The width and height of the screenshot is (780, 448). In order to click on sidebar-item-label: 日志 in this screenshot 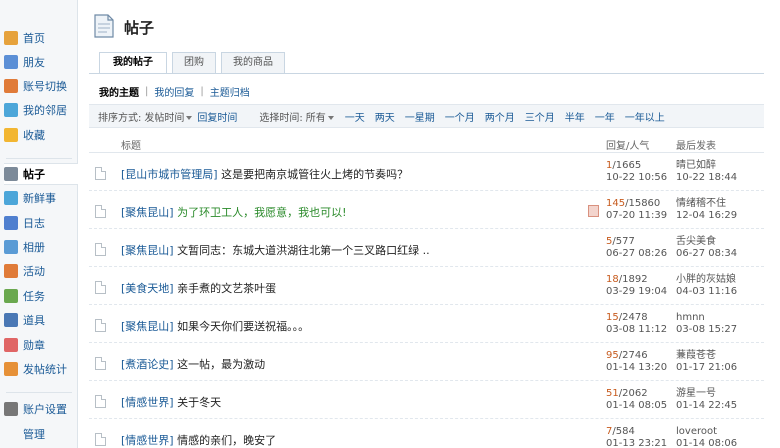, I will do `click(34, 223)`.